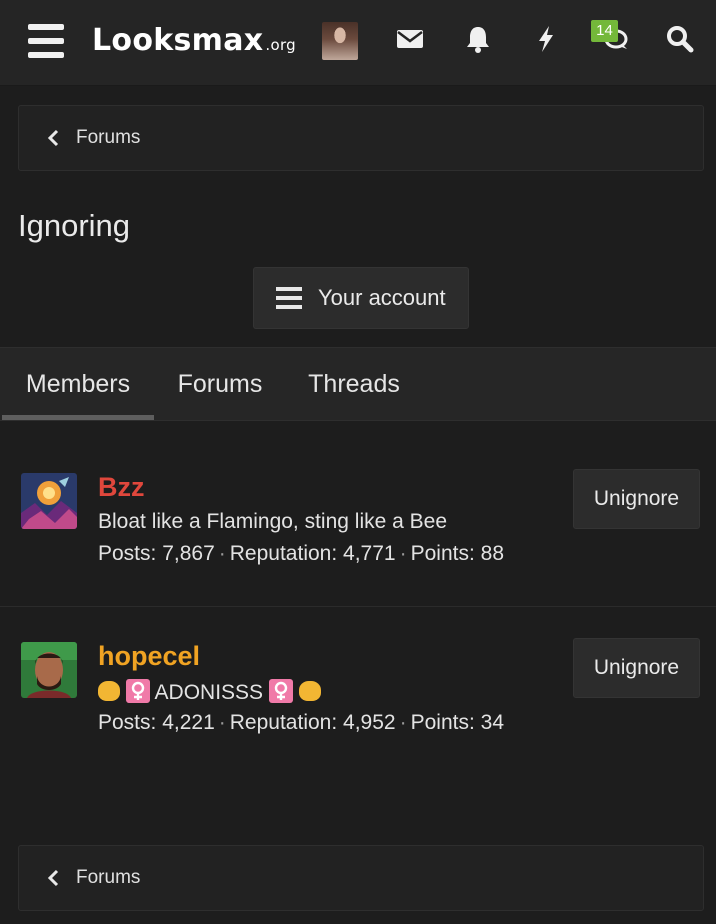  I want to click on site-logo: Looksmax .org, so click(194, 40).